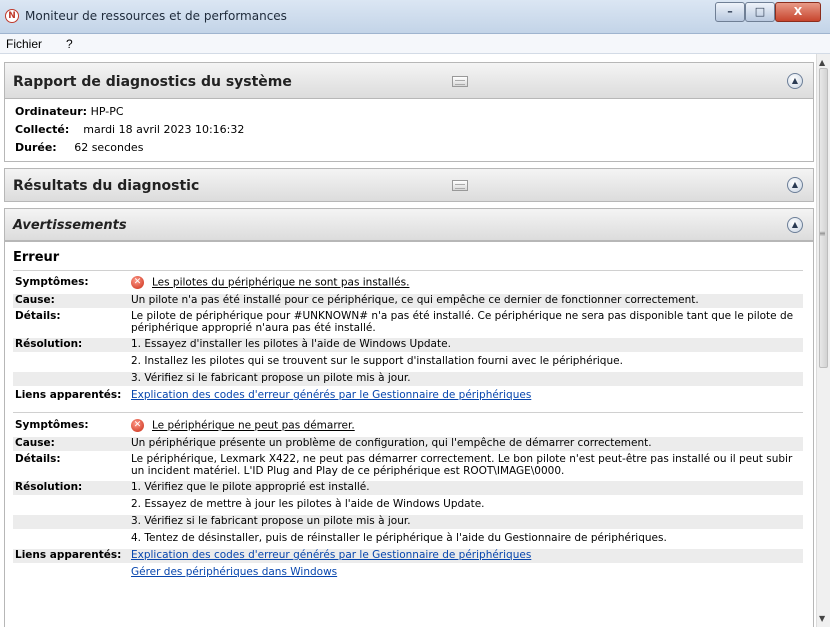 The width and height of the screenshot is (830, 627). Describe the element at coordinates (51, 111) in the screenshot. I see `computer-label: Ordinateur:` at that location.